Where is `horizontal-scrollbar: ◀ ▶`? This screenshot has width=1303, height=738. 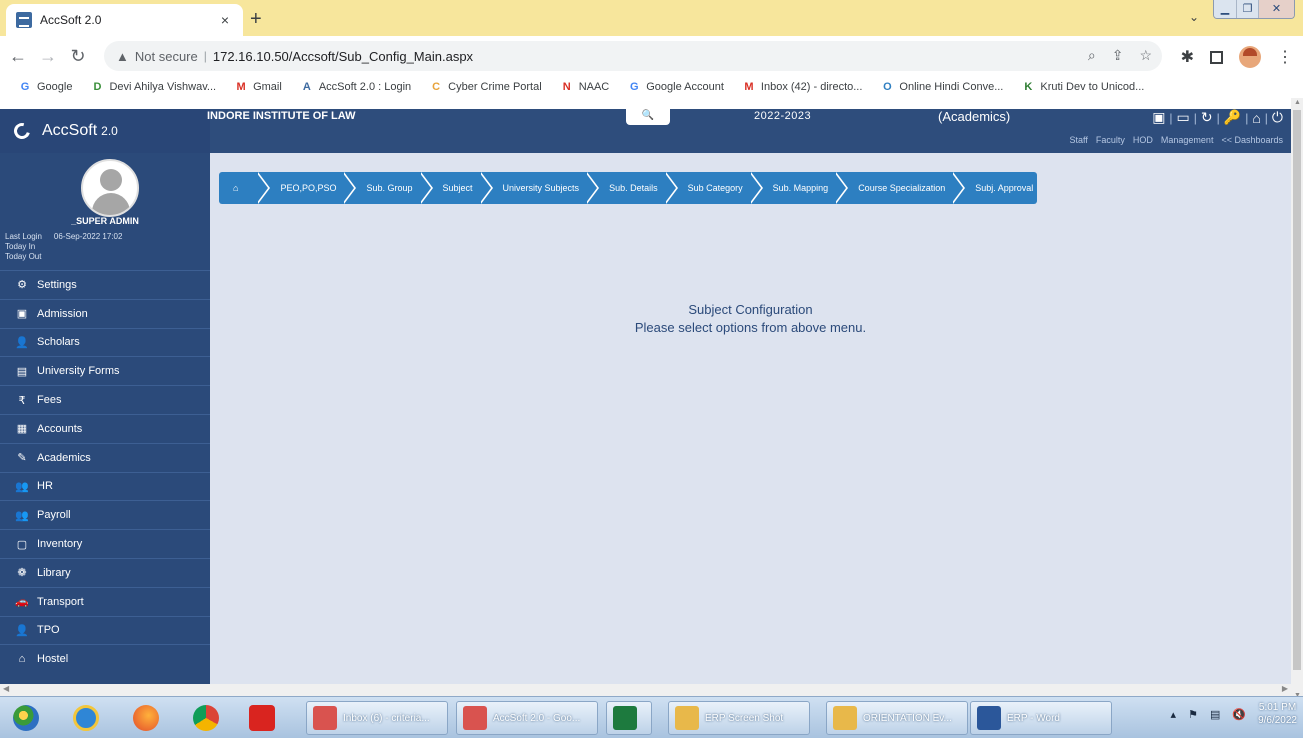
horizontal-scrollbar: ◀ ▶ is located at coordinates (645, 690).